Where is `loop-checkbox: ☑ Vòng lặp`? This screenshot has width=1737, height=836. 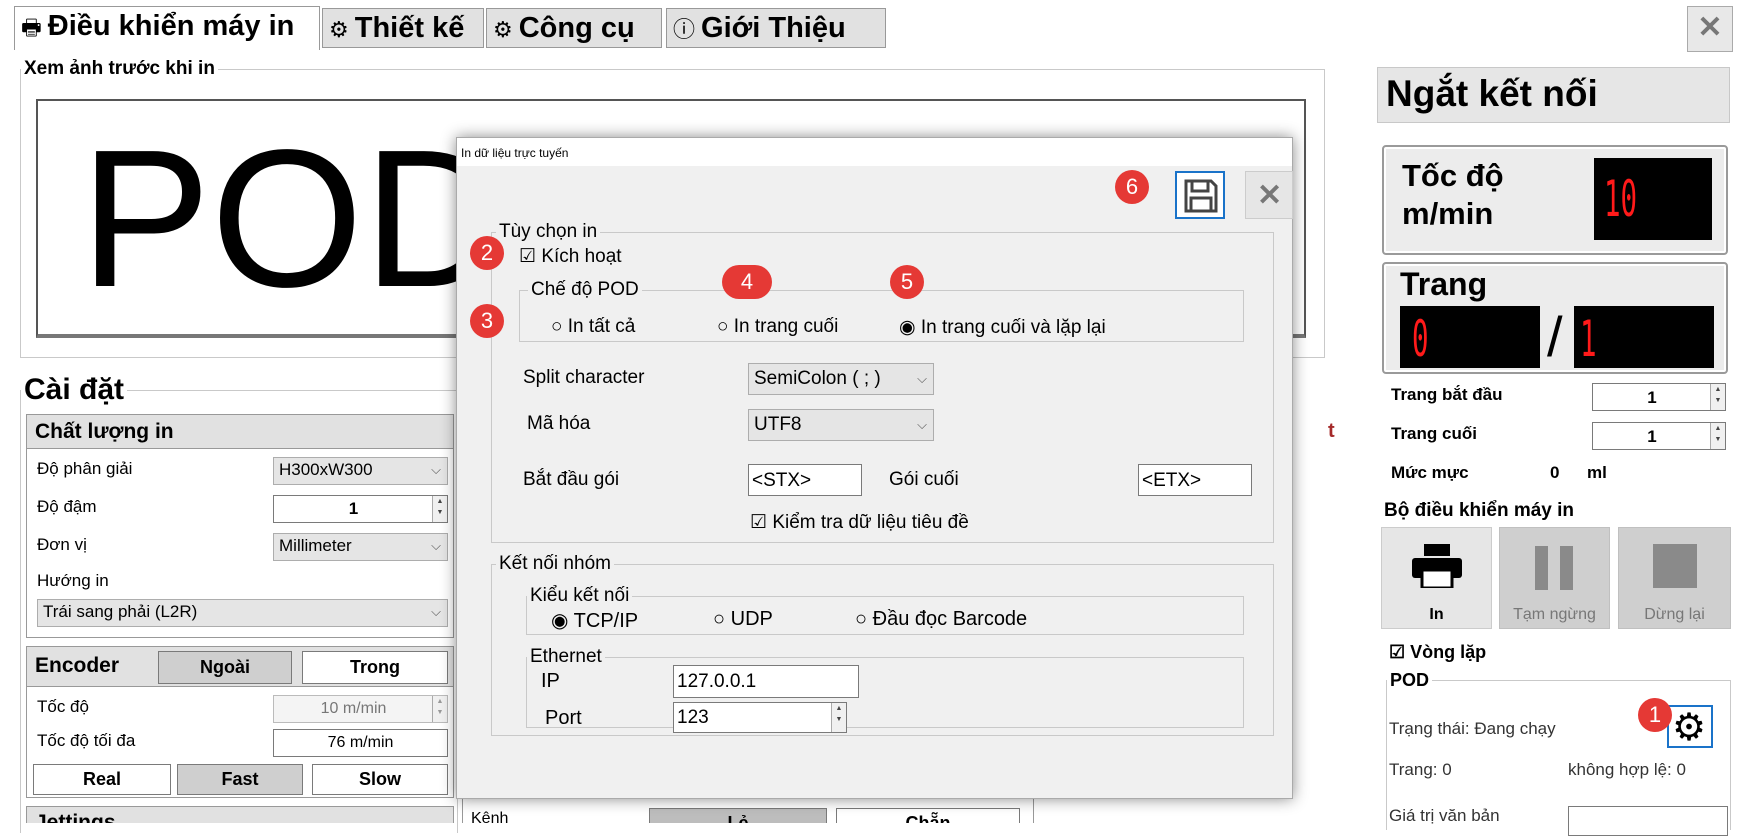 loop-checkbox: ☑ Vòng lặp is located at coordinates (1437, 652).